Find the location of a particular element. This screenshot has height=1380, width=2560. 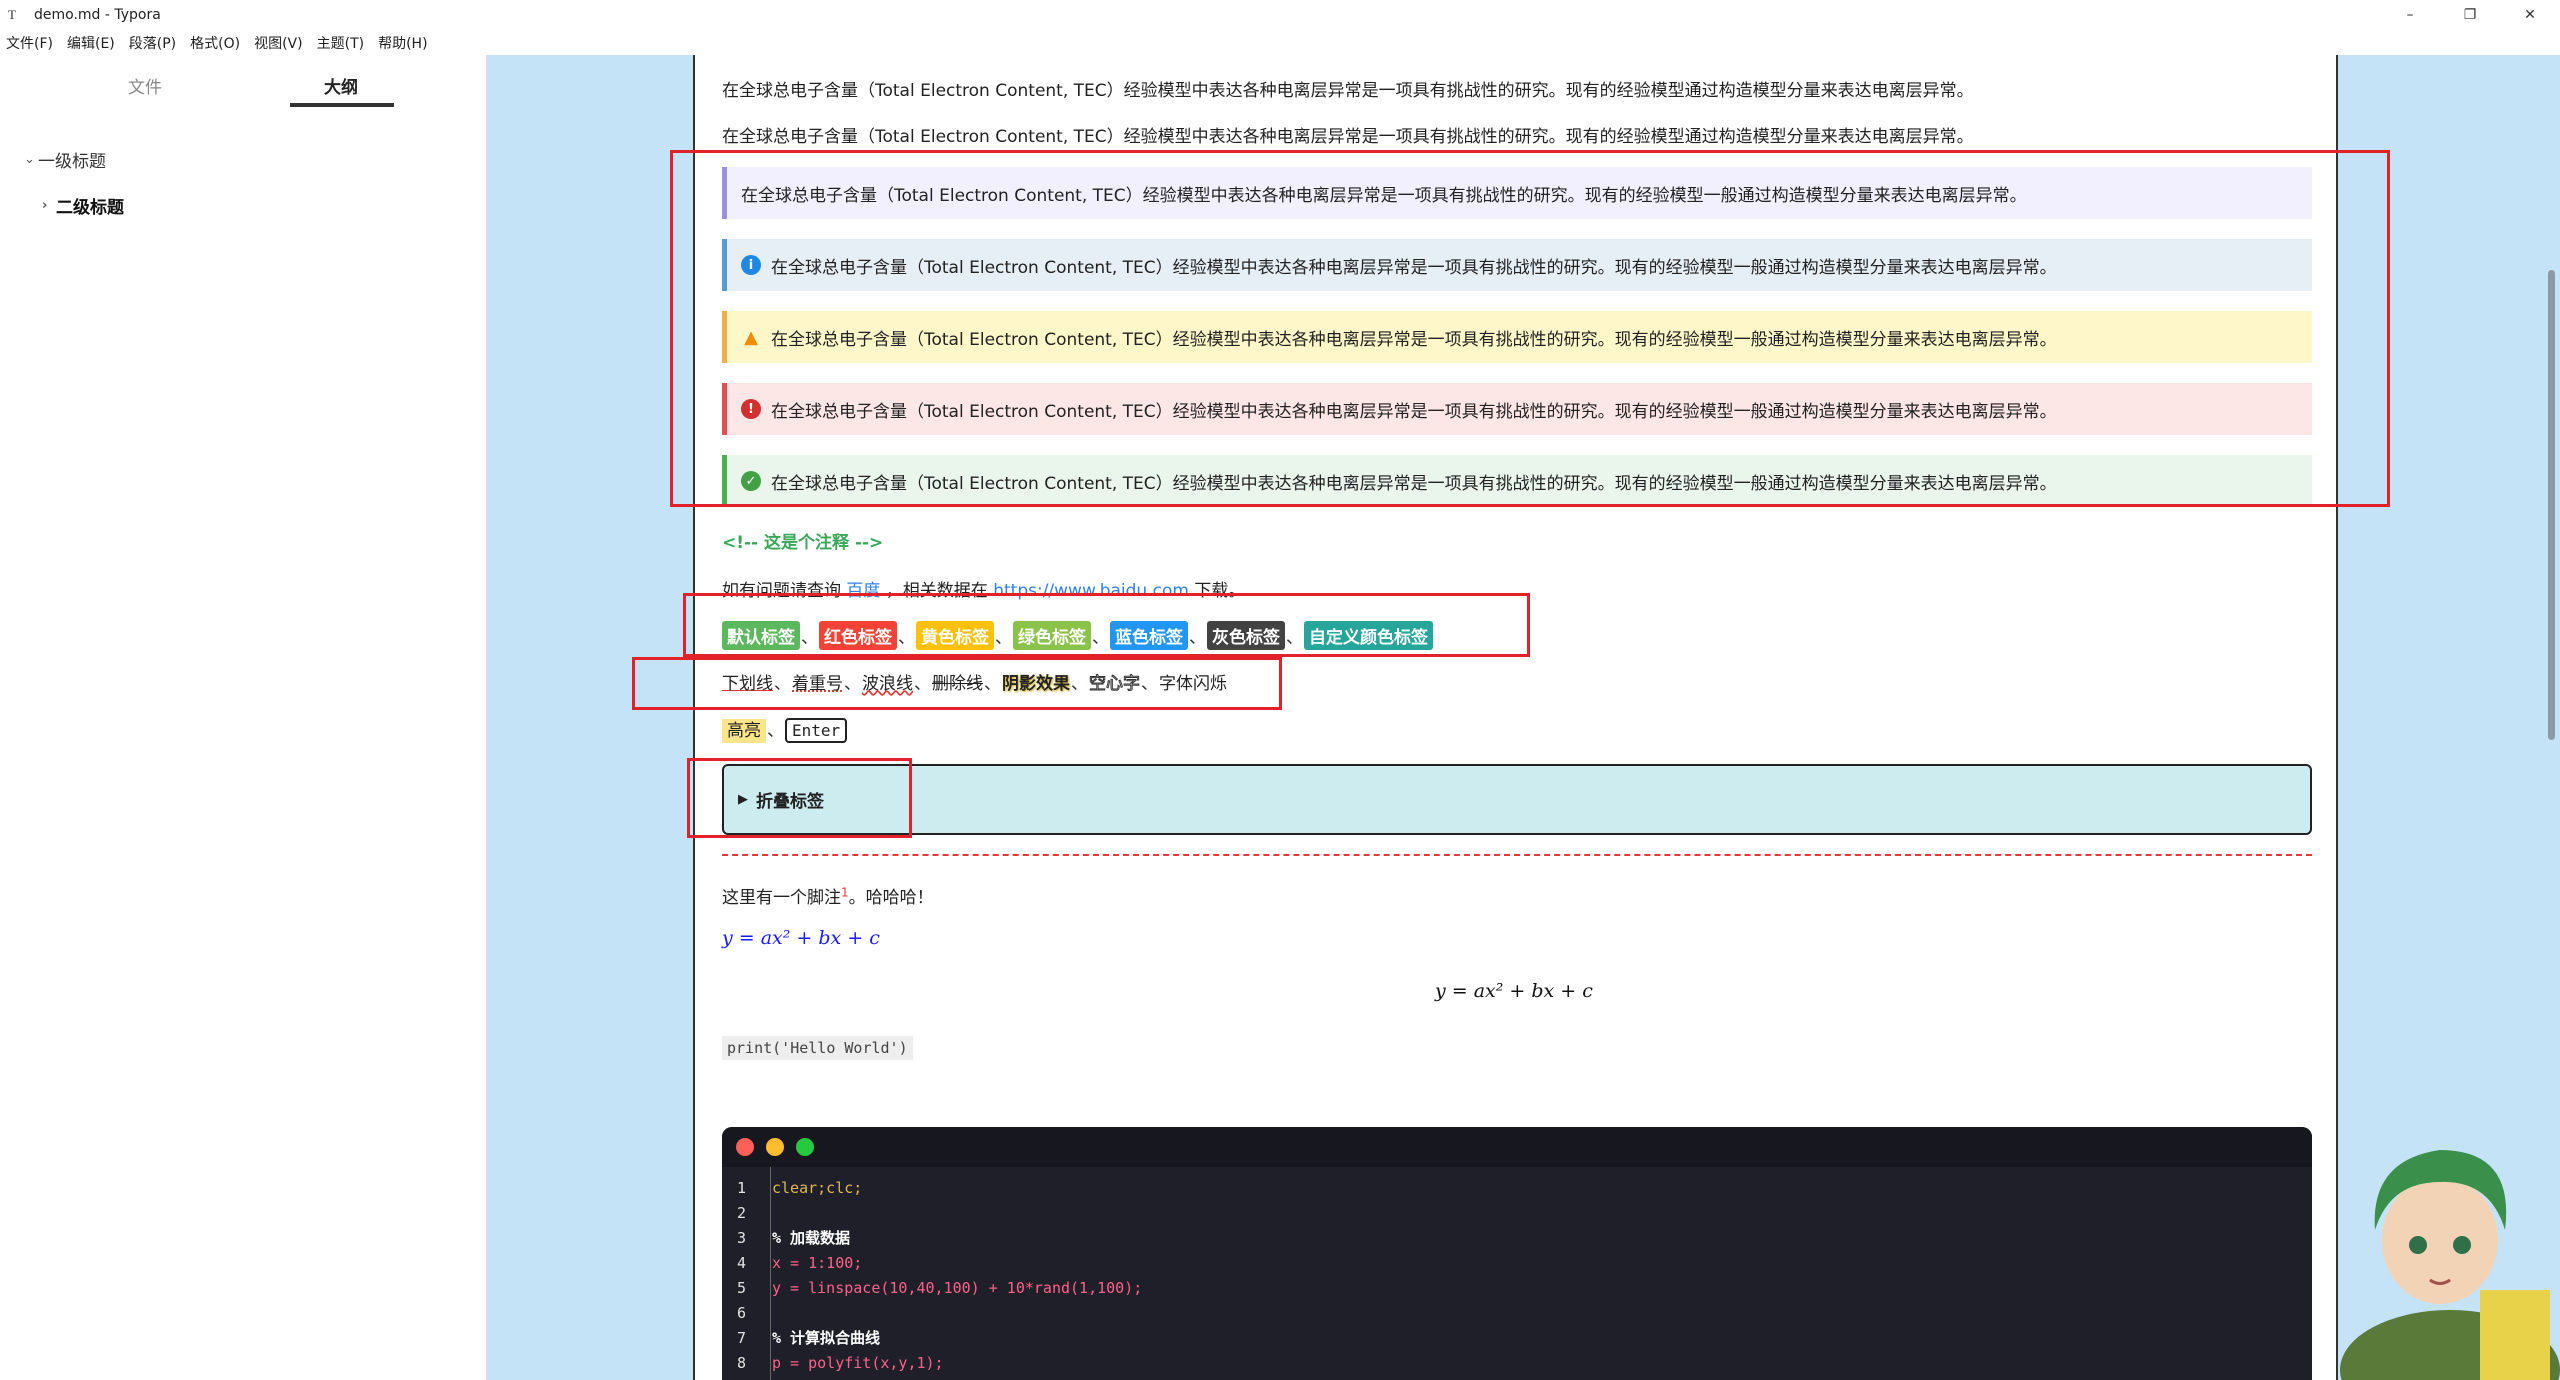

line-number: 1 is located at coordinates (741, 1187).